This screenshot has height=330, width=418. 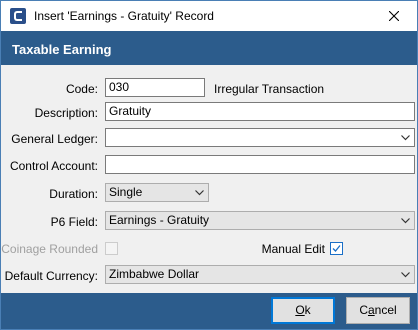 I want to click on window-title: Insert 'Earnings - Gratuity' Record, so click(x=124, y=16).